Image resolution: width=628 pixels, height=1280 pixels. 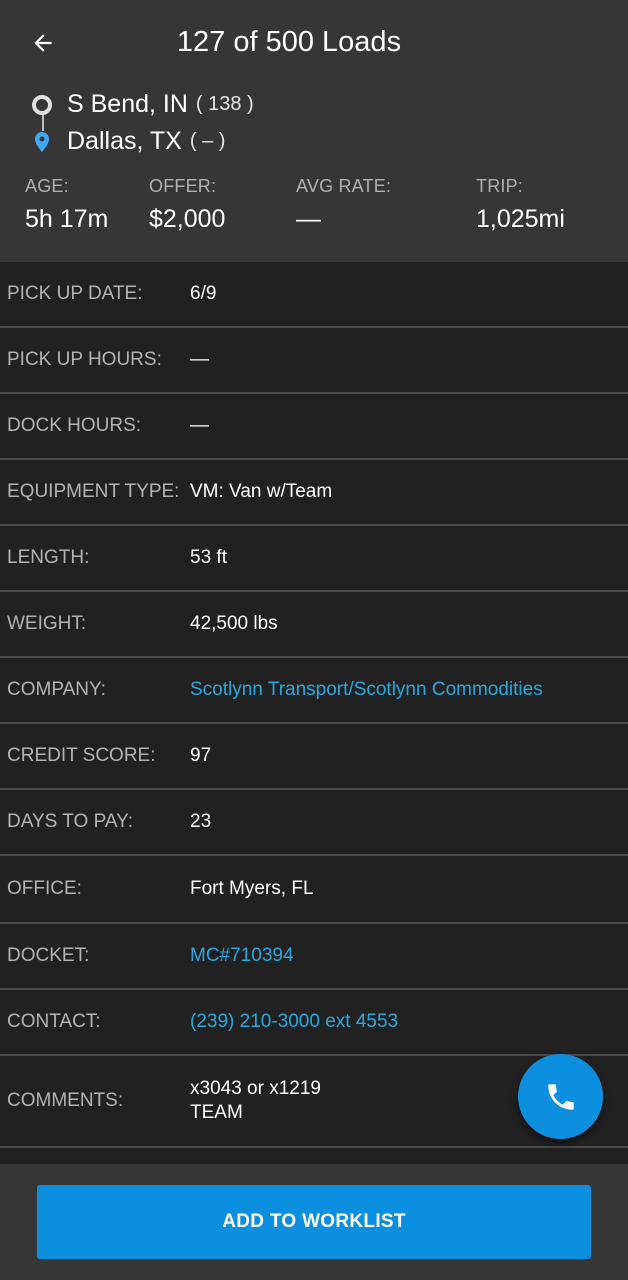 I want to click on detail-row-contact: CONTACT: (239) 210-3000 ext 4553, so click(x=314, y=1023).